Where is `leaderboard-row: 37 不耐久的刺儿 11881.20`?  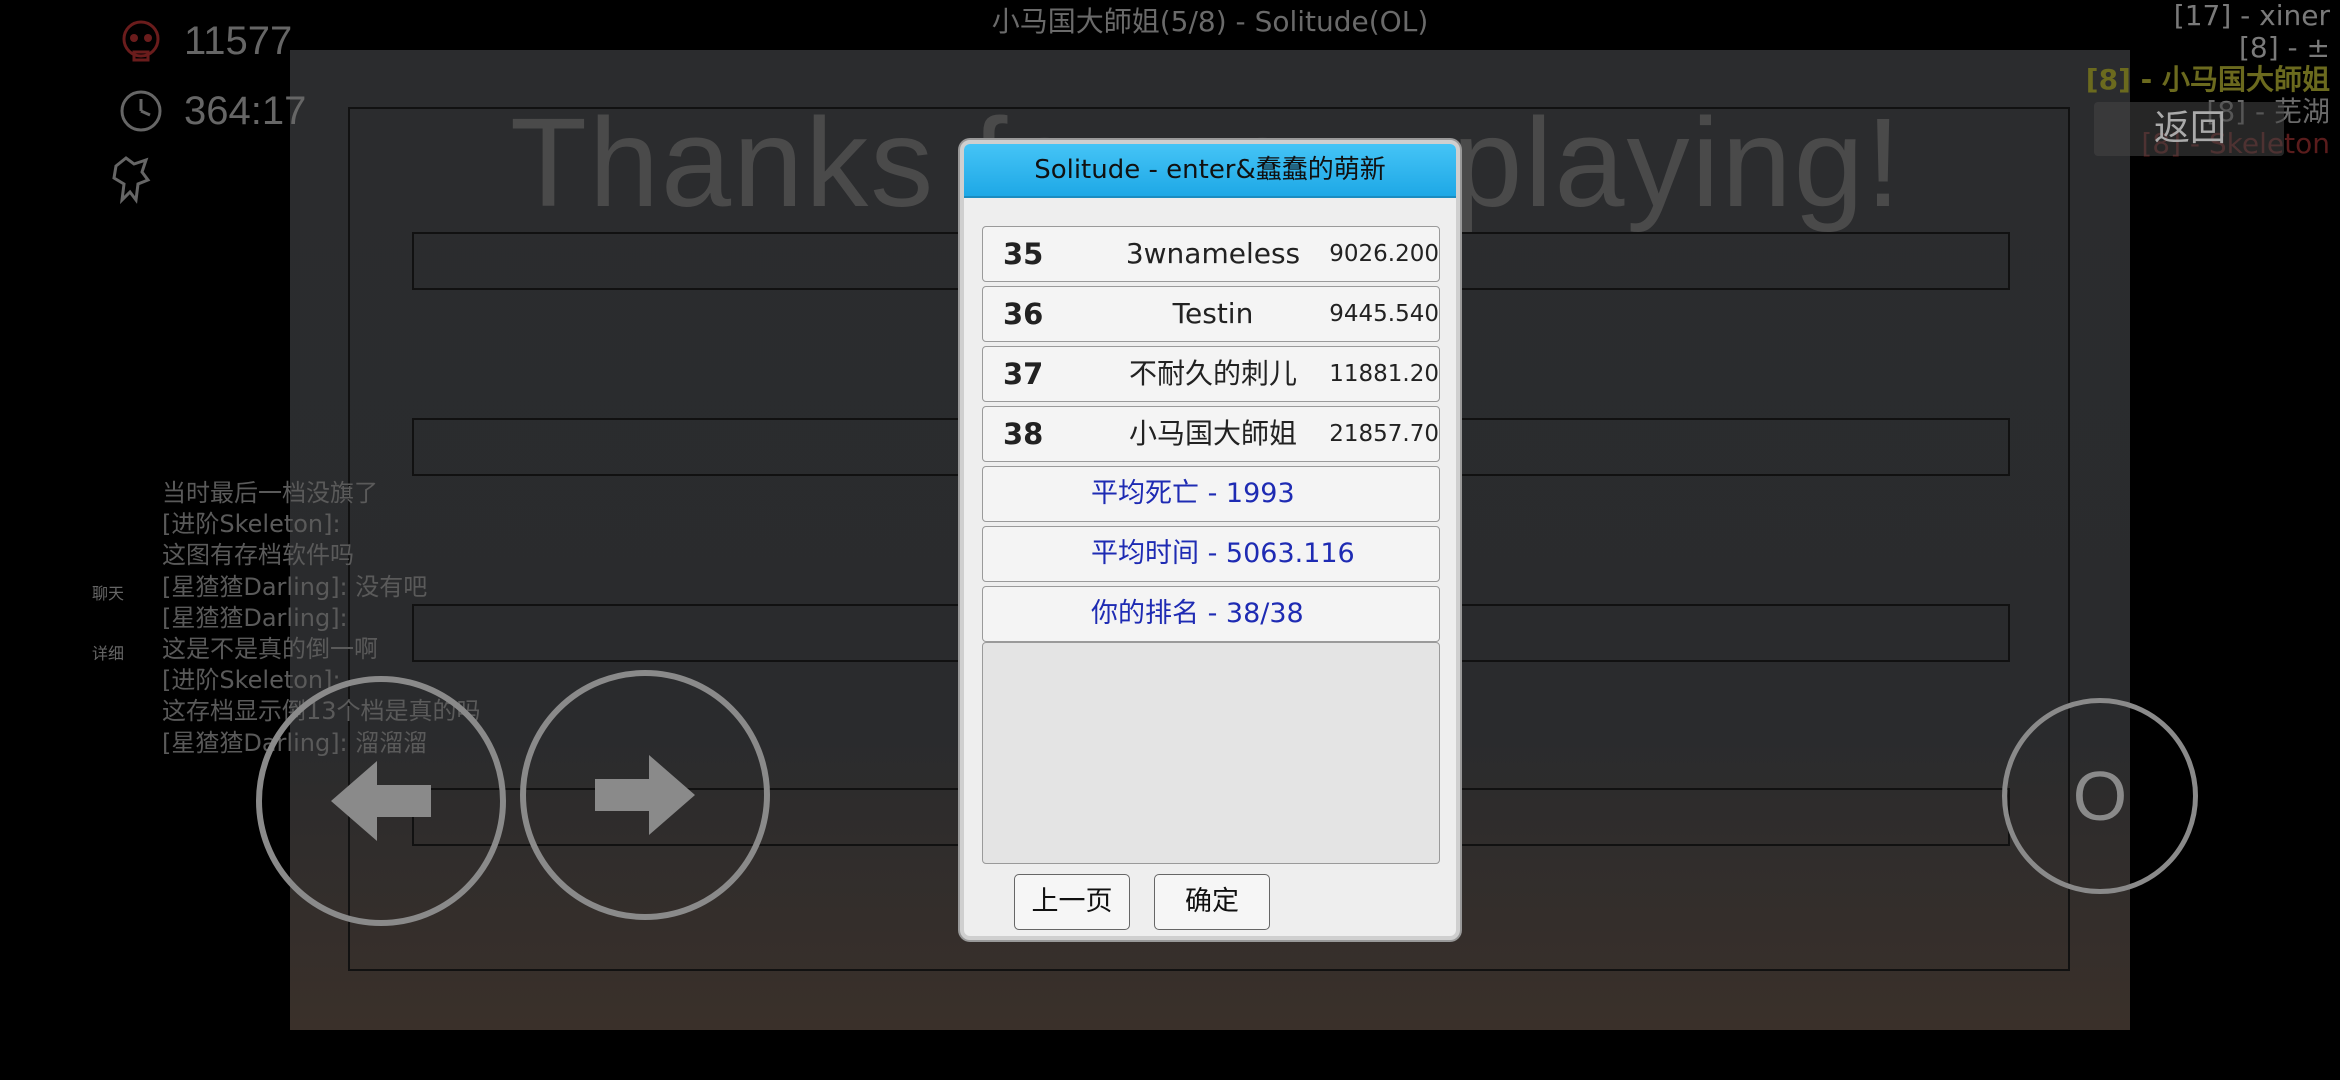
leaderboard-row: 37 不耐久的刺儿 11881.20 is located at coordinates (1211, 374).